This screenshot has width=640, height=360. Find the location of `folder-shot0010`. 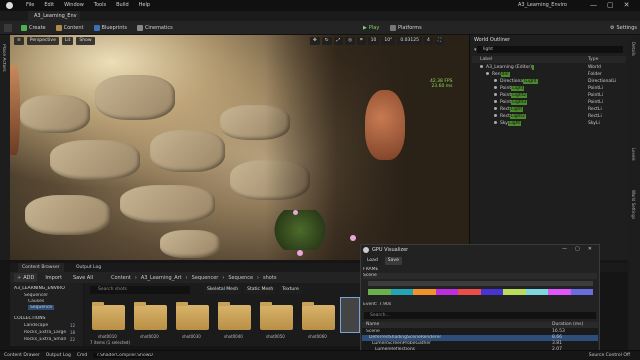

folder-shot0010 is located at coordinates (108, 316).